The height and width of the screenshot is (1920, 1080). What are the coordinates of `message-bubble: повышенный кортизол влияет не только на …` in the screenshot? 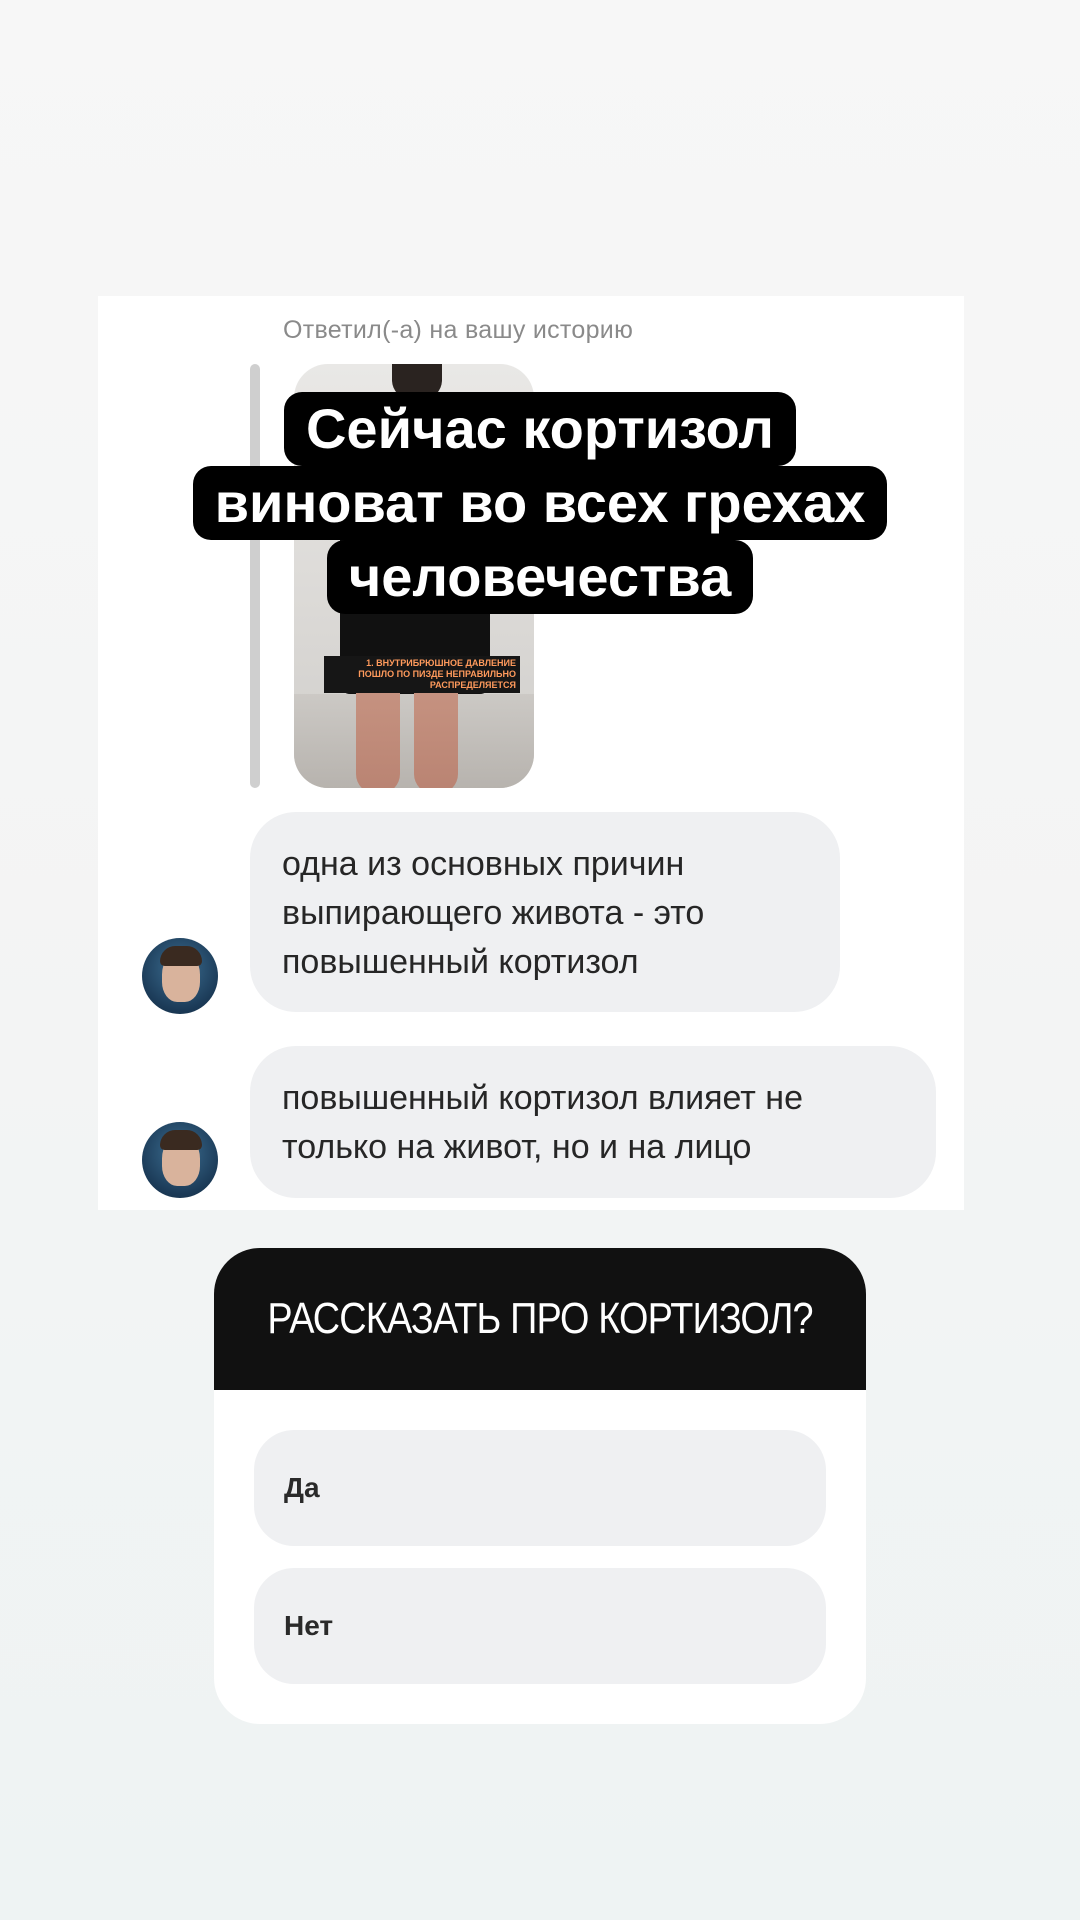 It's located at (593, 1122).